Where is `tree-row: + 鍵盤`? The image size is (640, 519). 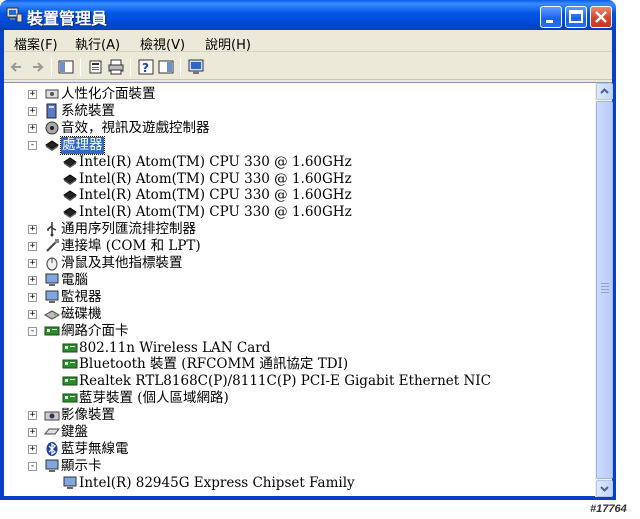
tree-row: + 鍵盤 is located at coordinates (299, 432).